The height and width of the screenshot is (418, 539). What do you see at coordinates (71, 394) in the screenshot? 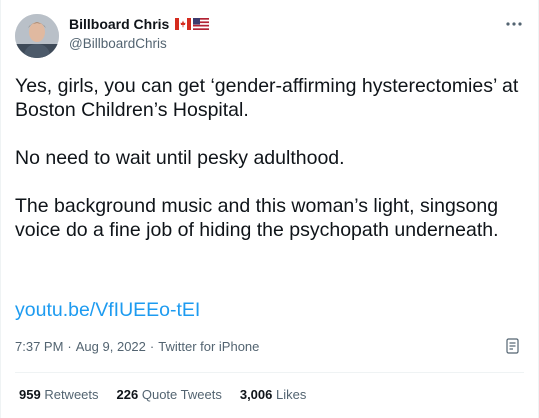
I see `retweets-label: Retweets` at bounding box center [71, 394].